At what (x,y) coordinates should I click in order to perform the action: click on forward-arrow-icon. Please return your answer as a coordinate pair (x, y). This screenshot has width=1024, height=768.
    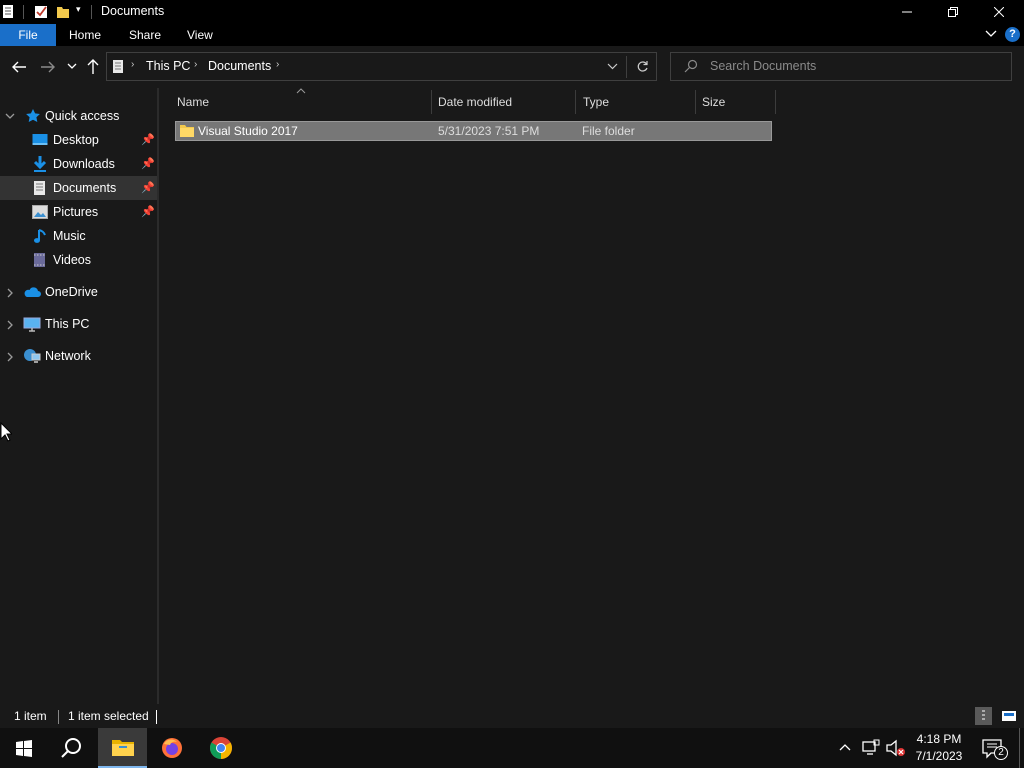
    Looking at the image, I should click on (48, 67).